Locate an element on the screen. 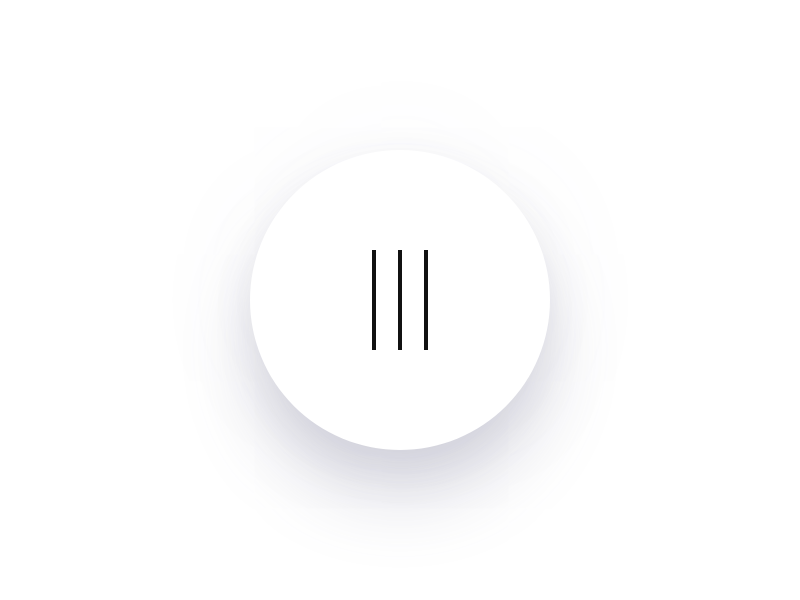 The height and width of the screenshot is (600, 800). menu-bar-right is located at coordinates (426, 300).